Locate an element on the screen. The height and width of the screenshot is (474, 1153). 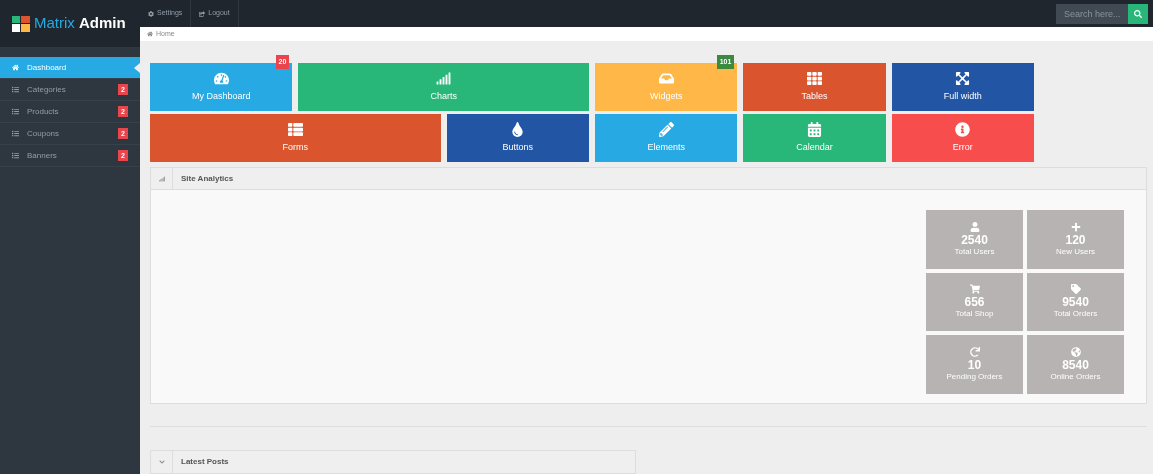
stat-tile: 656 Total Shop is located at coordinates (974, 302).